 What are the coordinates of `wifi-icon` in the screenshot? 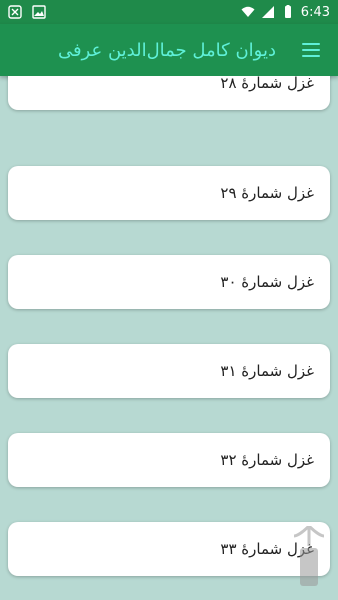 It's located at (248, 12).